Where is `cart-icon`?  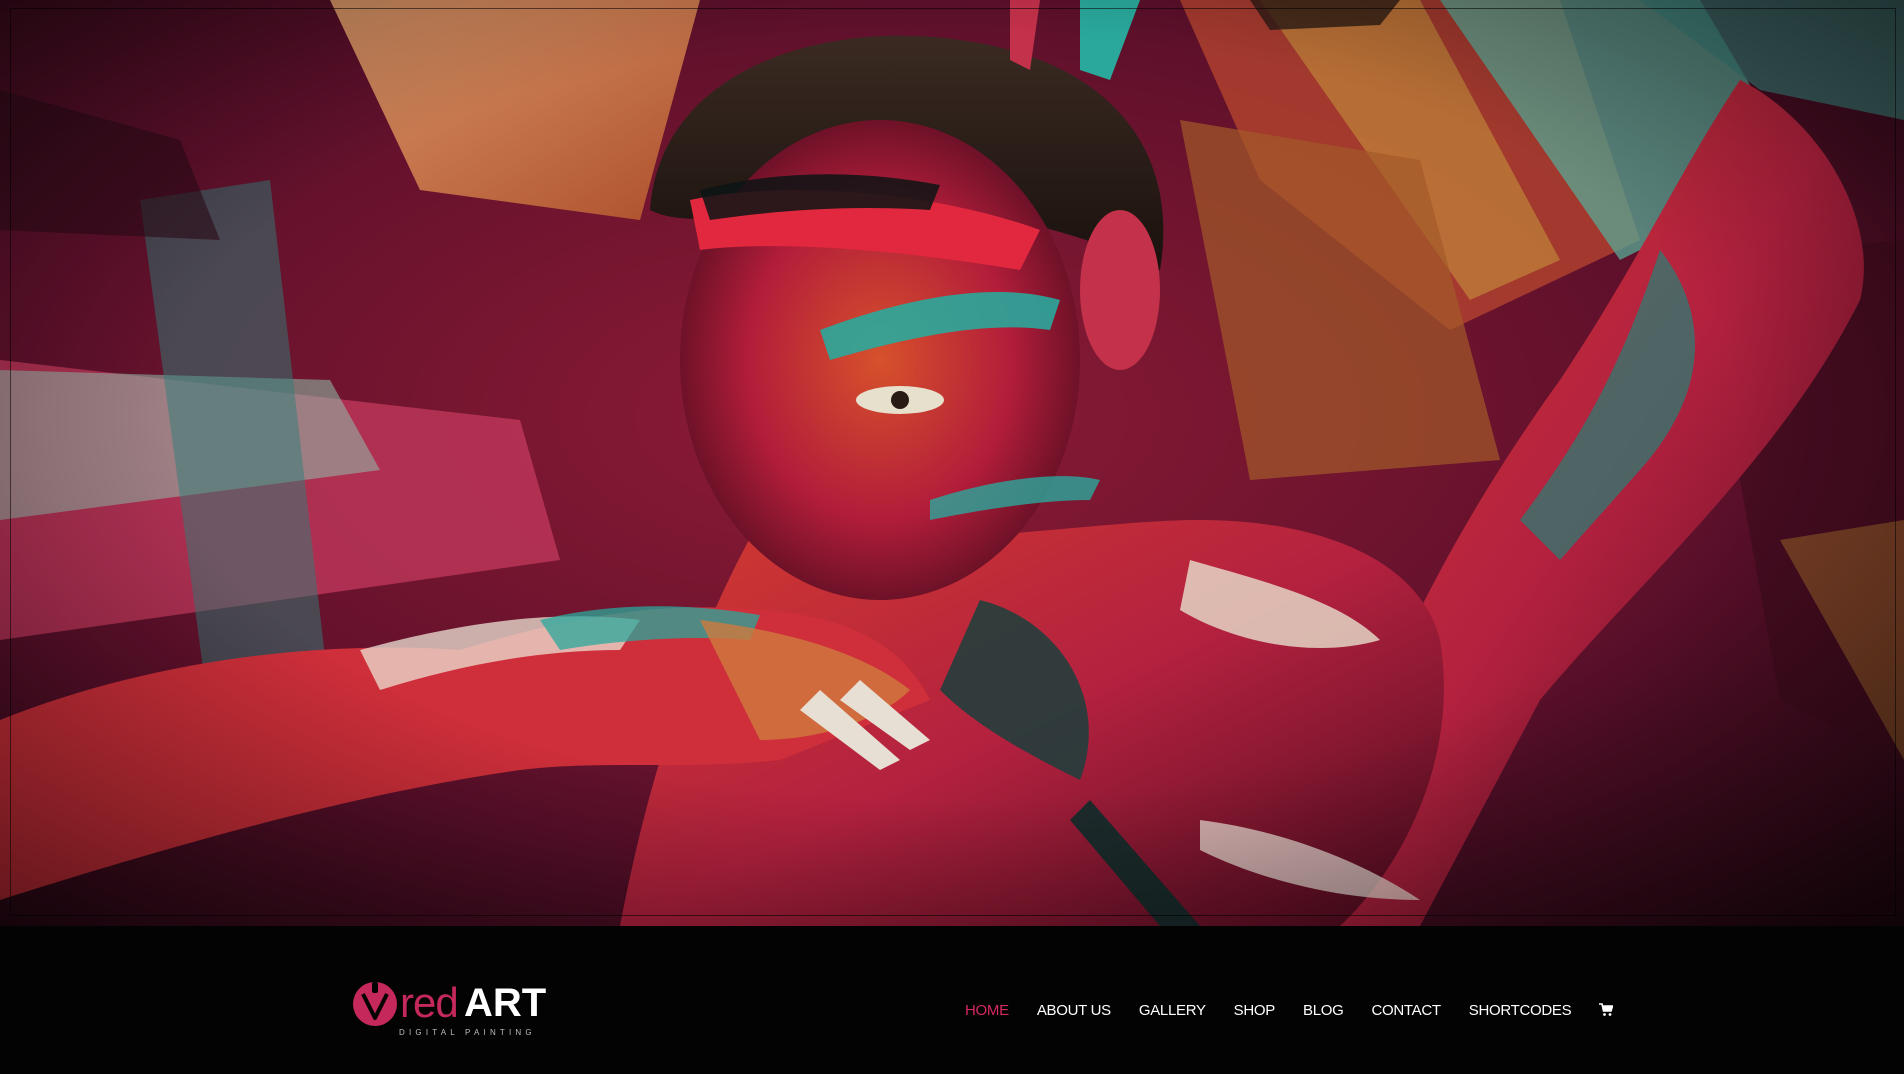 cart-icon is located at coordinates (1606, 1009).